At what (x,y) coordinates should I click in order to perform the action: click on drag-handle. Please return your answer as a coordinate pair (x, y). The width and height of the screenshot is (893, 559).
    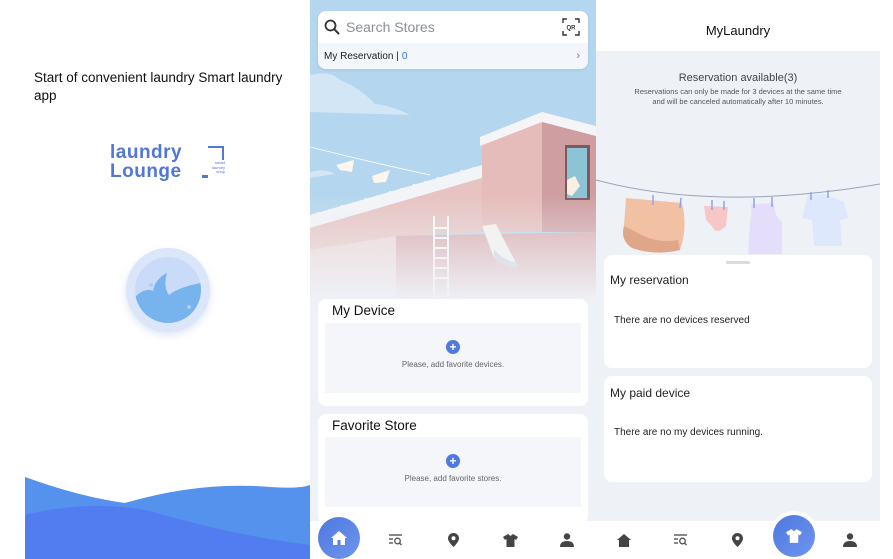
    Looking at the image, I should click on (738, 262).